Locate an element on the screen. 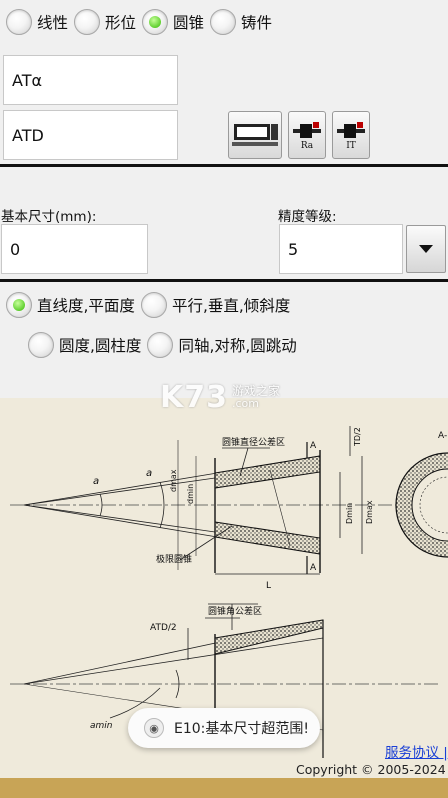  tol-radio-straightness: 直线度,平面度 is located at coordinates (70, 305).